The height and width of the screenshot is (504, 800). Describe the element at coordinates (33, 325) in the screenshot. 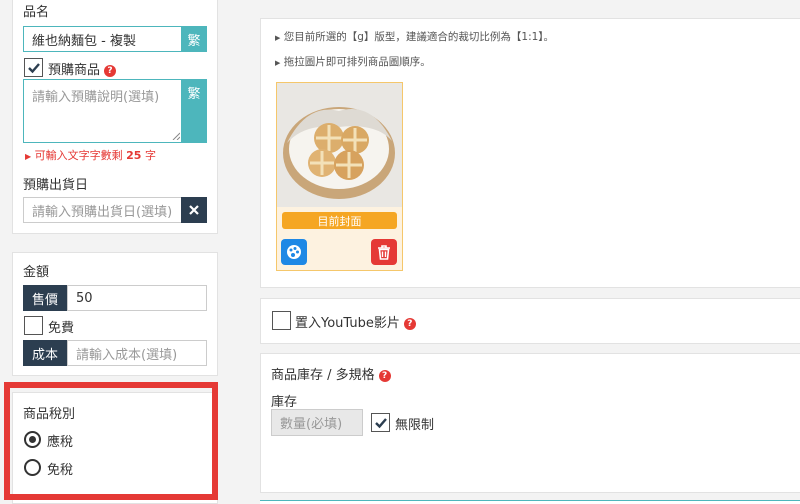

I see `free-checkbox` at that location.